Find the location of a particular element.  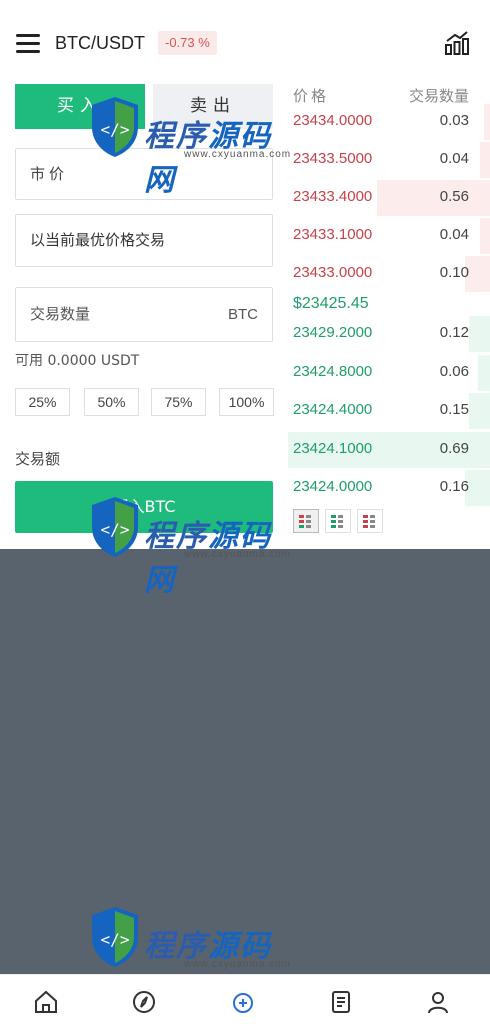

trading-pair: BTC/USDT is located at coordinates (100, 43).